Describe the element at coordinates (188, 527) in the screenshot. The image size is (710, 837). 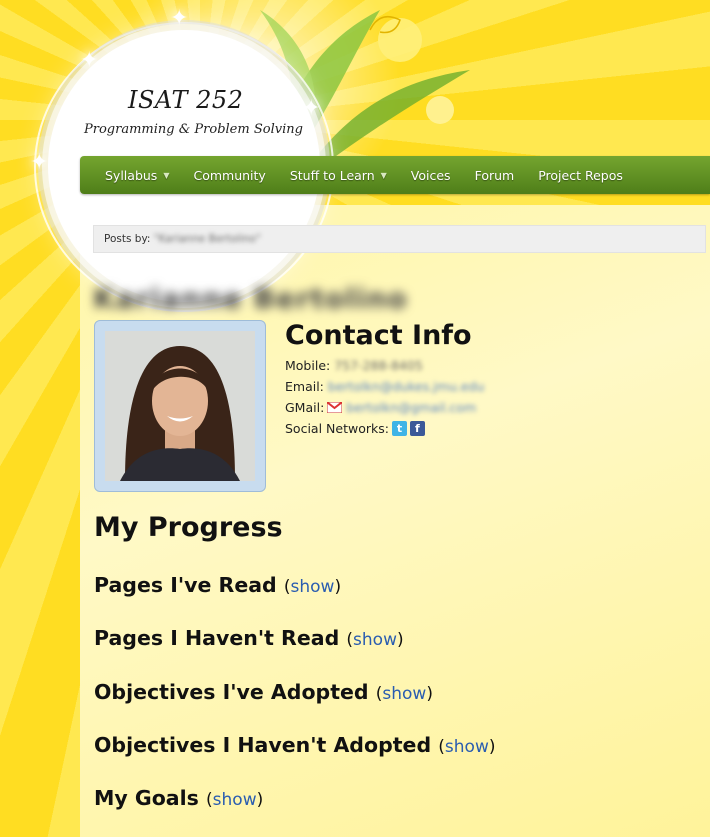
I see `my-progress-heading: My Progress` at that location.